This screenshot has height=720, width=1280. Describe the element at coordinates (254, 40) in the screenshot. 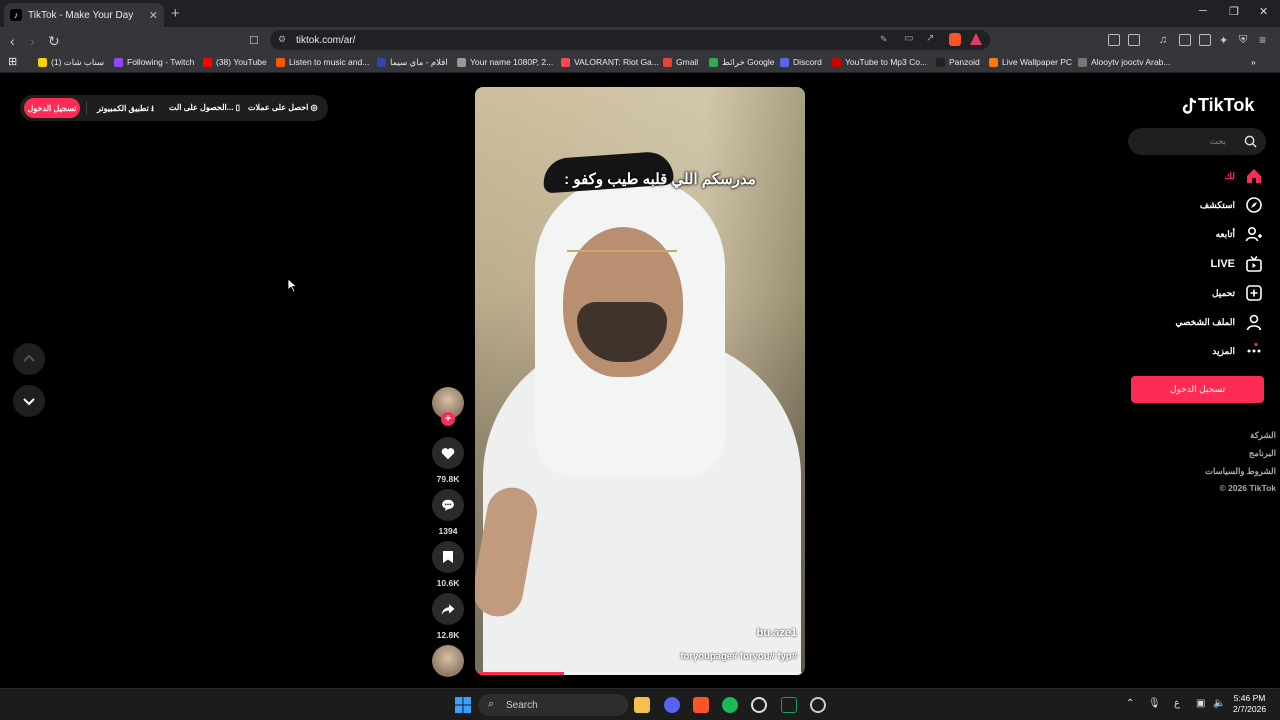

I see `bookmark-icon: ☐` at that location.